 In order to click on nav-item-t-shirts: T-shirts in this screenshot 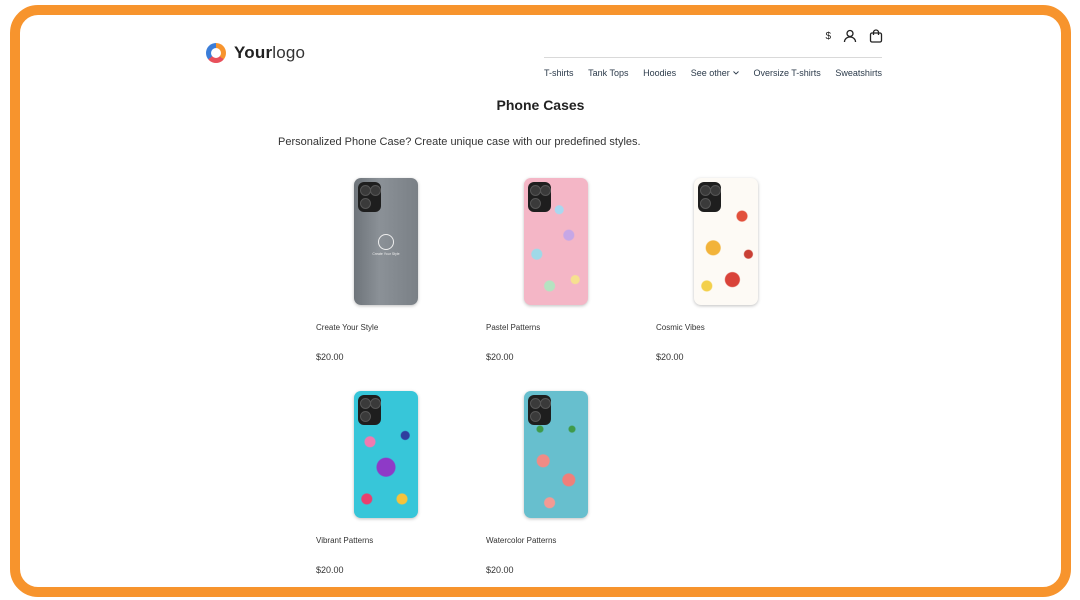, I will do `click(559, 73)`.